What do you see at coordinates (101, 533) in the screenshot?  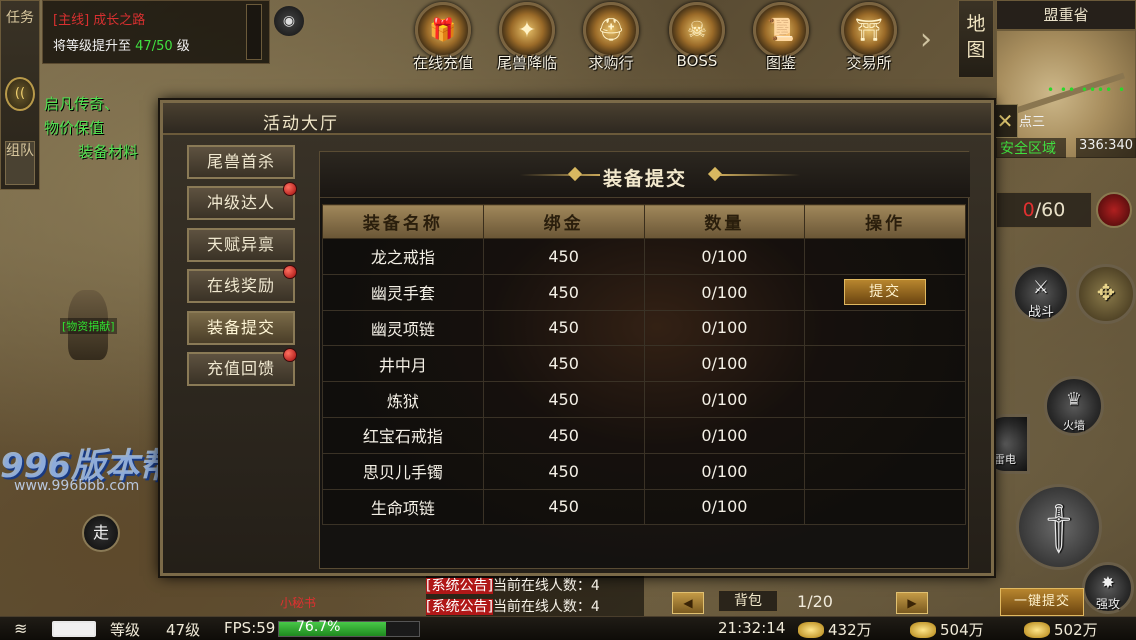 I see `walk-toggle-button: 走` at bounding box center [101, 533].